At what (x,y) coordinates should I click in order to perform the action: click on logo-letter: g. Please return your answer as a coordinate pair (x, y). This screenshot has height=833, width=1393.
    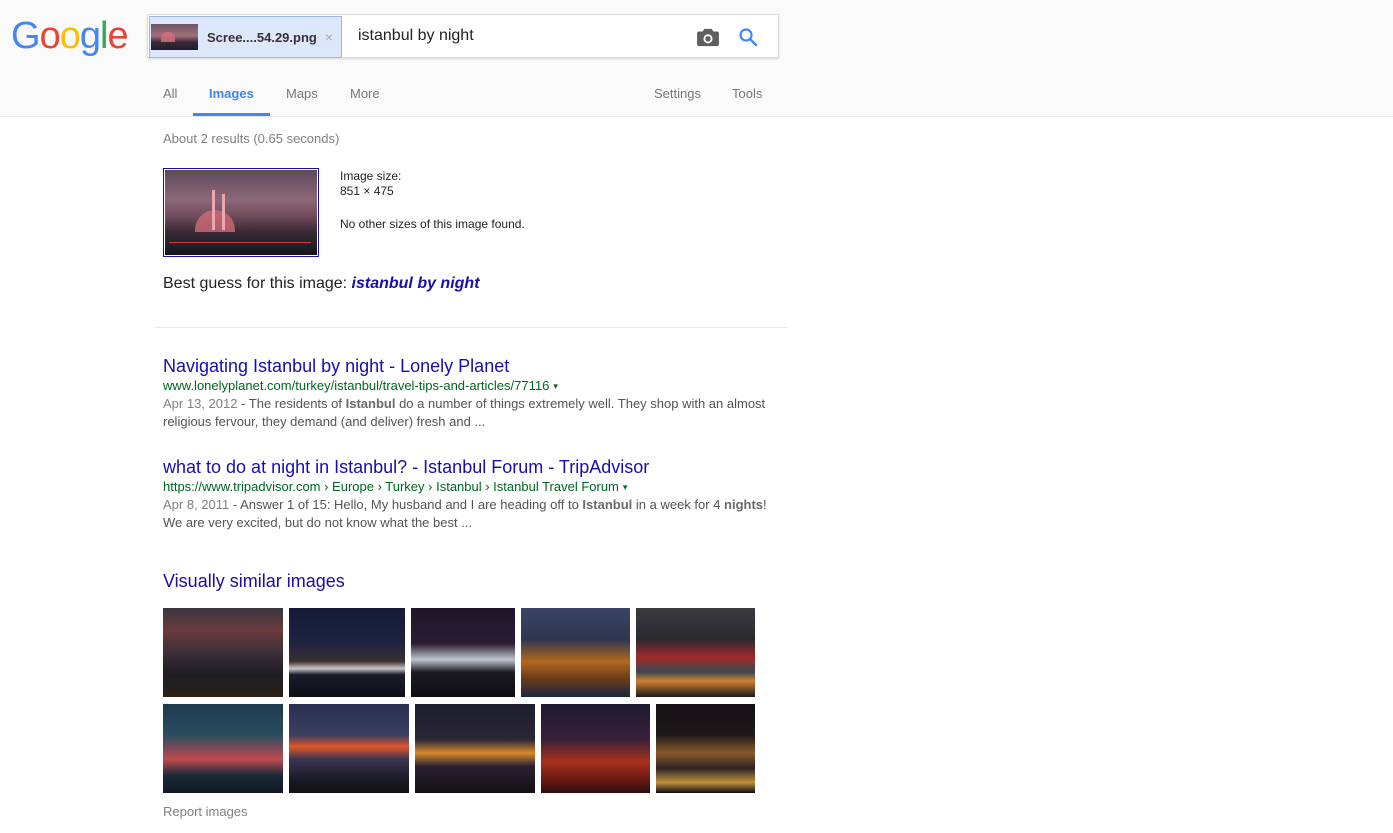
    Looking at the image, I should click on (90, 36).